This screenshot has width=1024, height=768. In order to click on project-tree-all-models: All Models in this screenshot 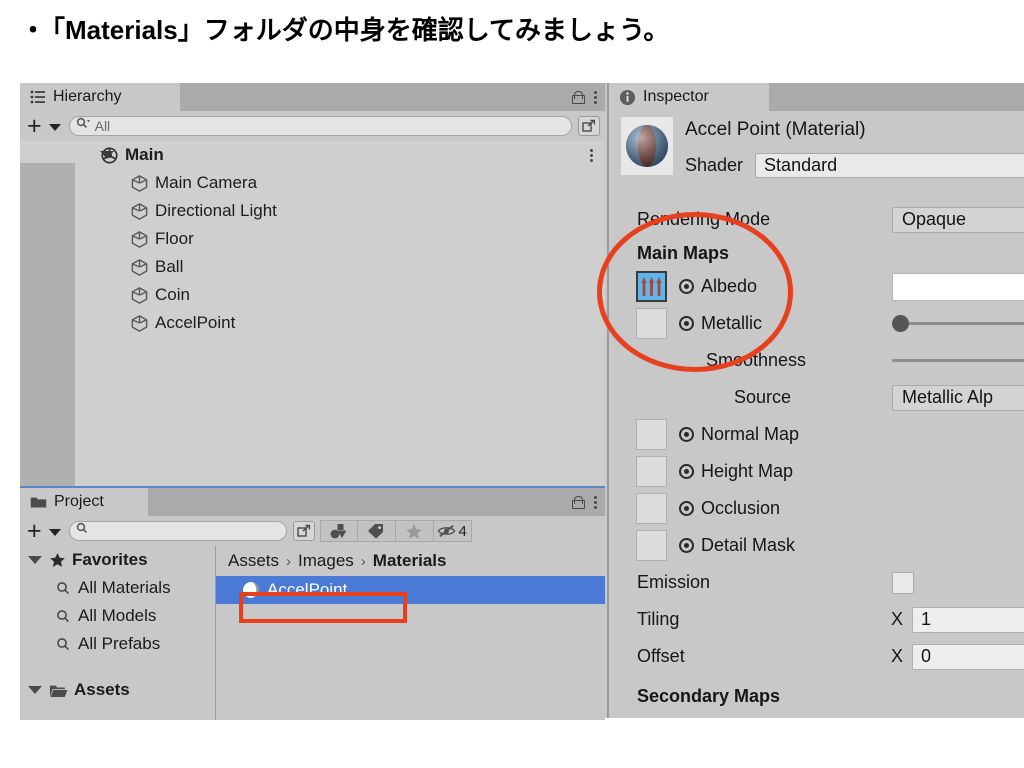, I will do `click(117, 616)`.